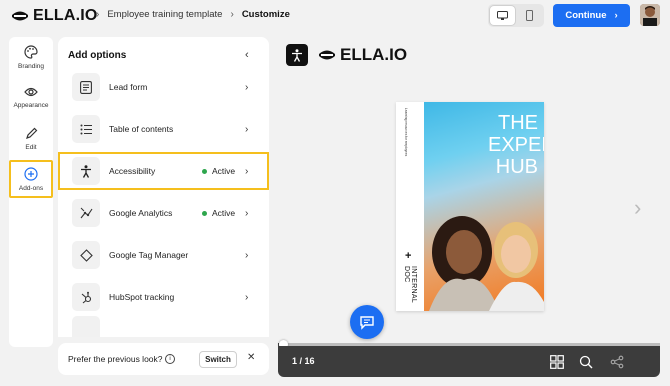  Describe the element at coordinates (31, 66) in the screenshot. I see `rail-label-branding: Branding` at that location.